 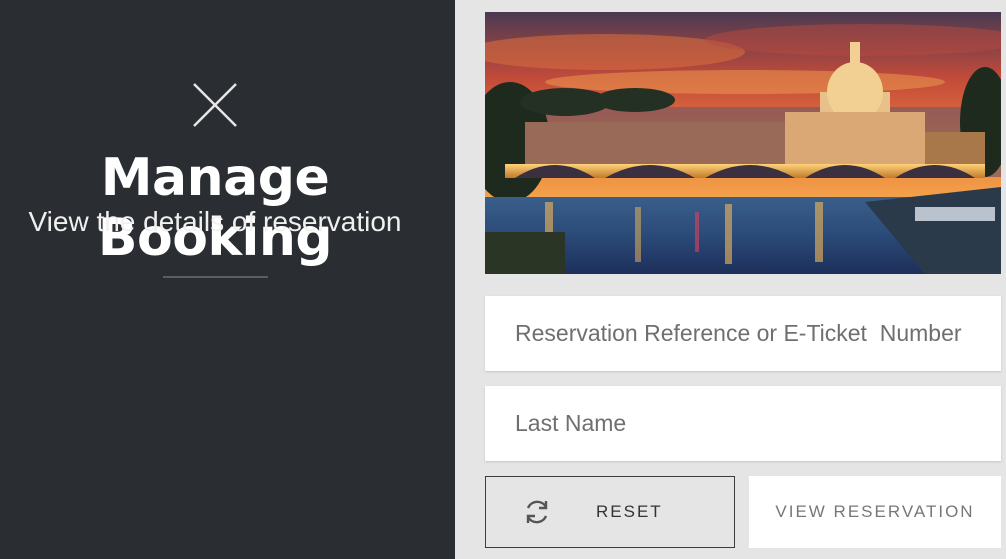 I want to click on refresh-icon, so click(x=537, y=512).